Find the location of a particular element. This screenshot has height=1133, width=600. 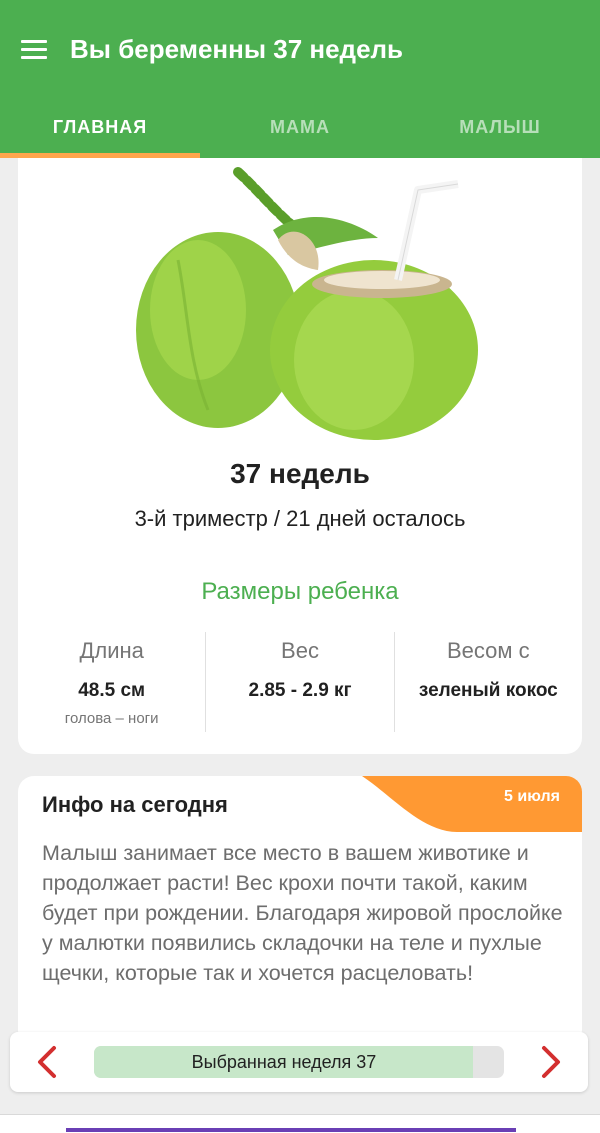

stat-label: Длина is located at coordinates (111, 650).